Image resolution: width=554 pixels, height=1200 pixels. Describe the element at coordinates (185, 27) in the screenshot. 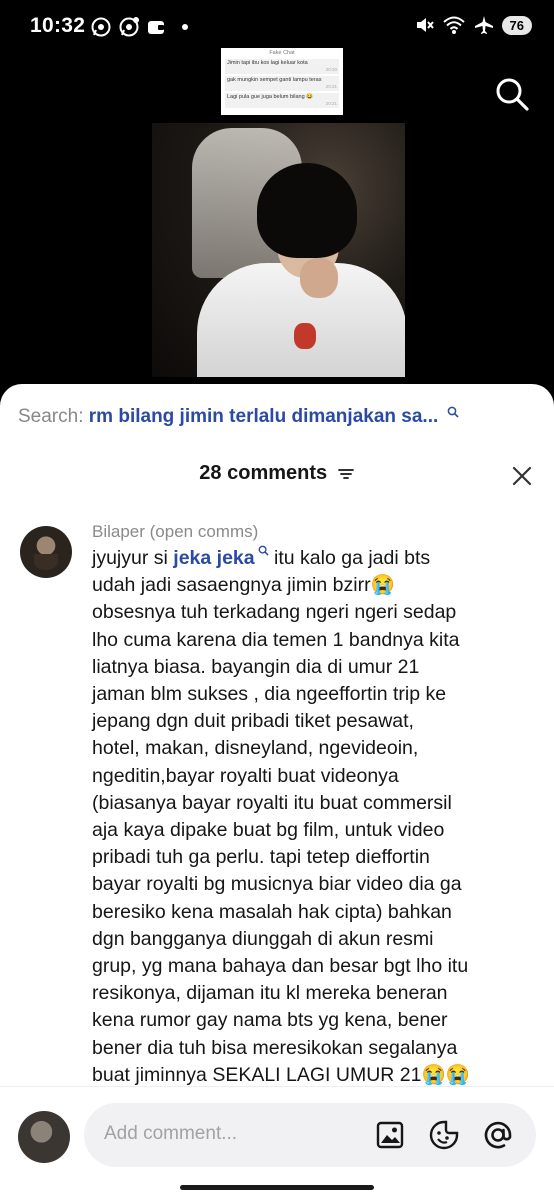

I see `more-notifications-dot` at that location.